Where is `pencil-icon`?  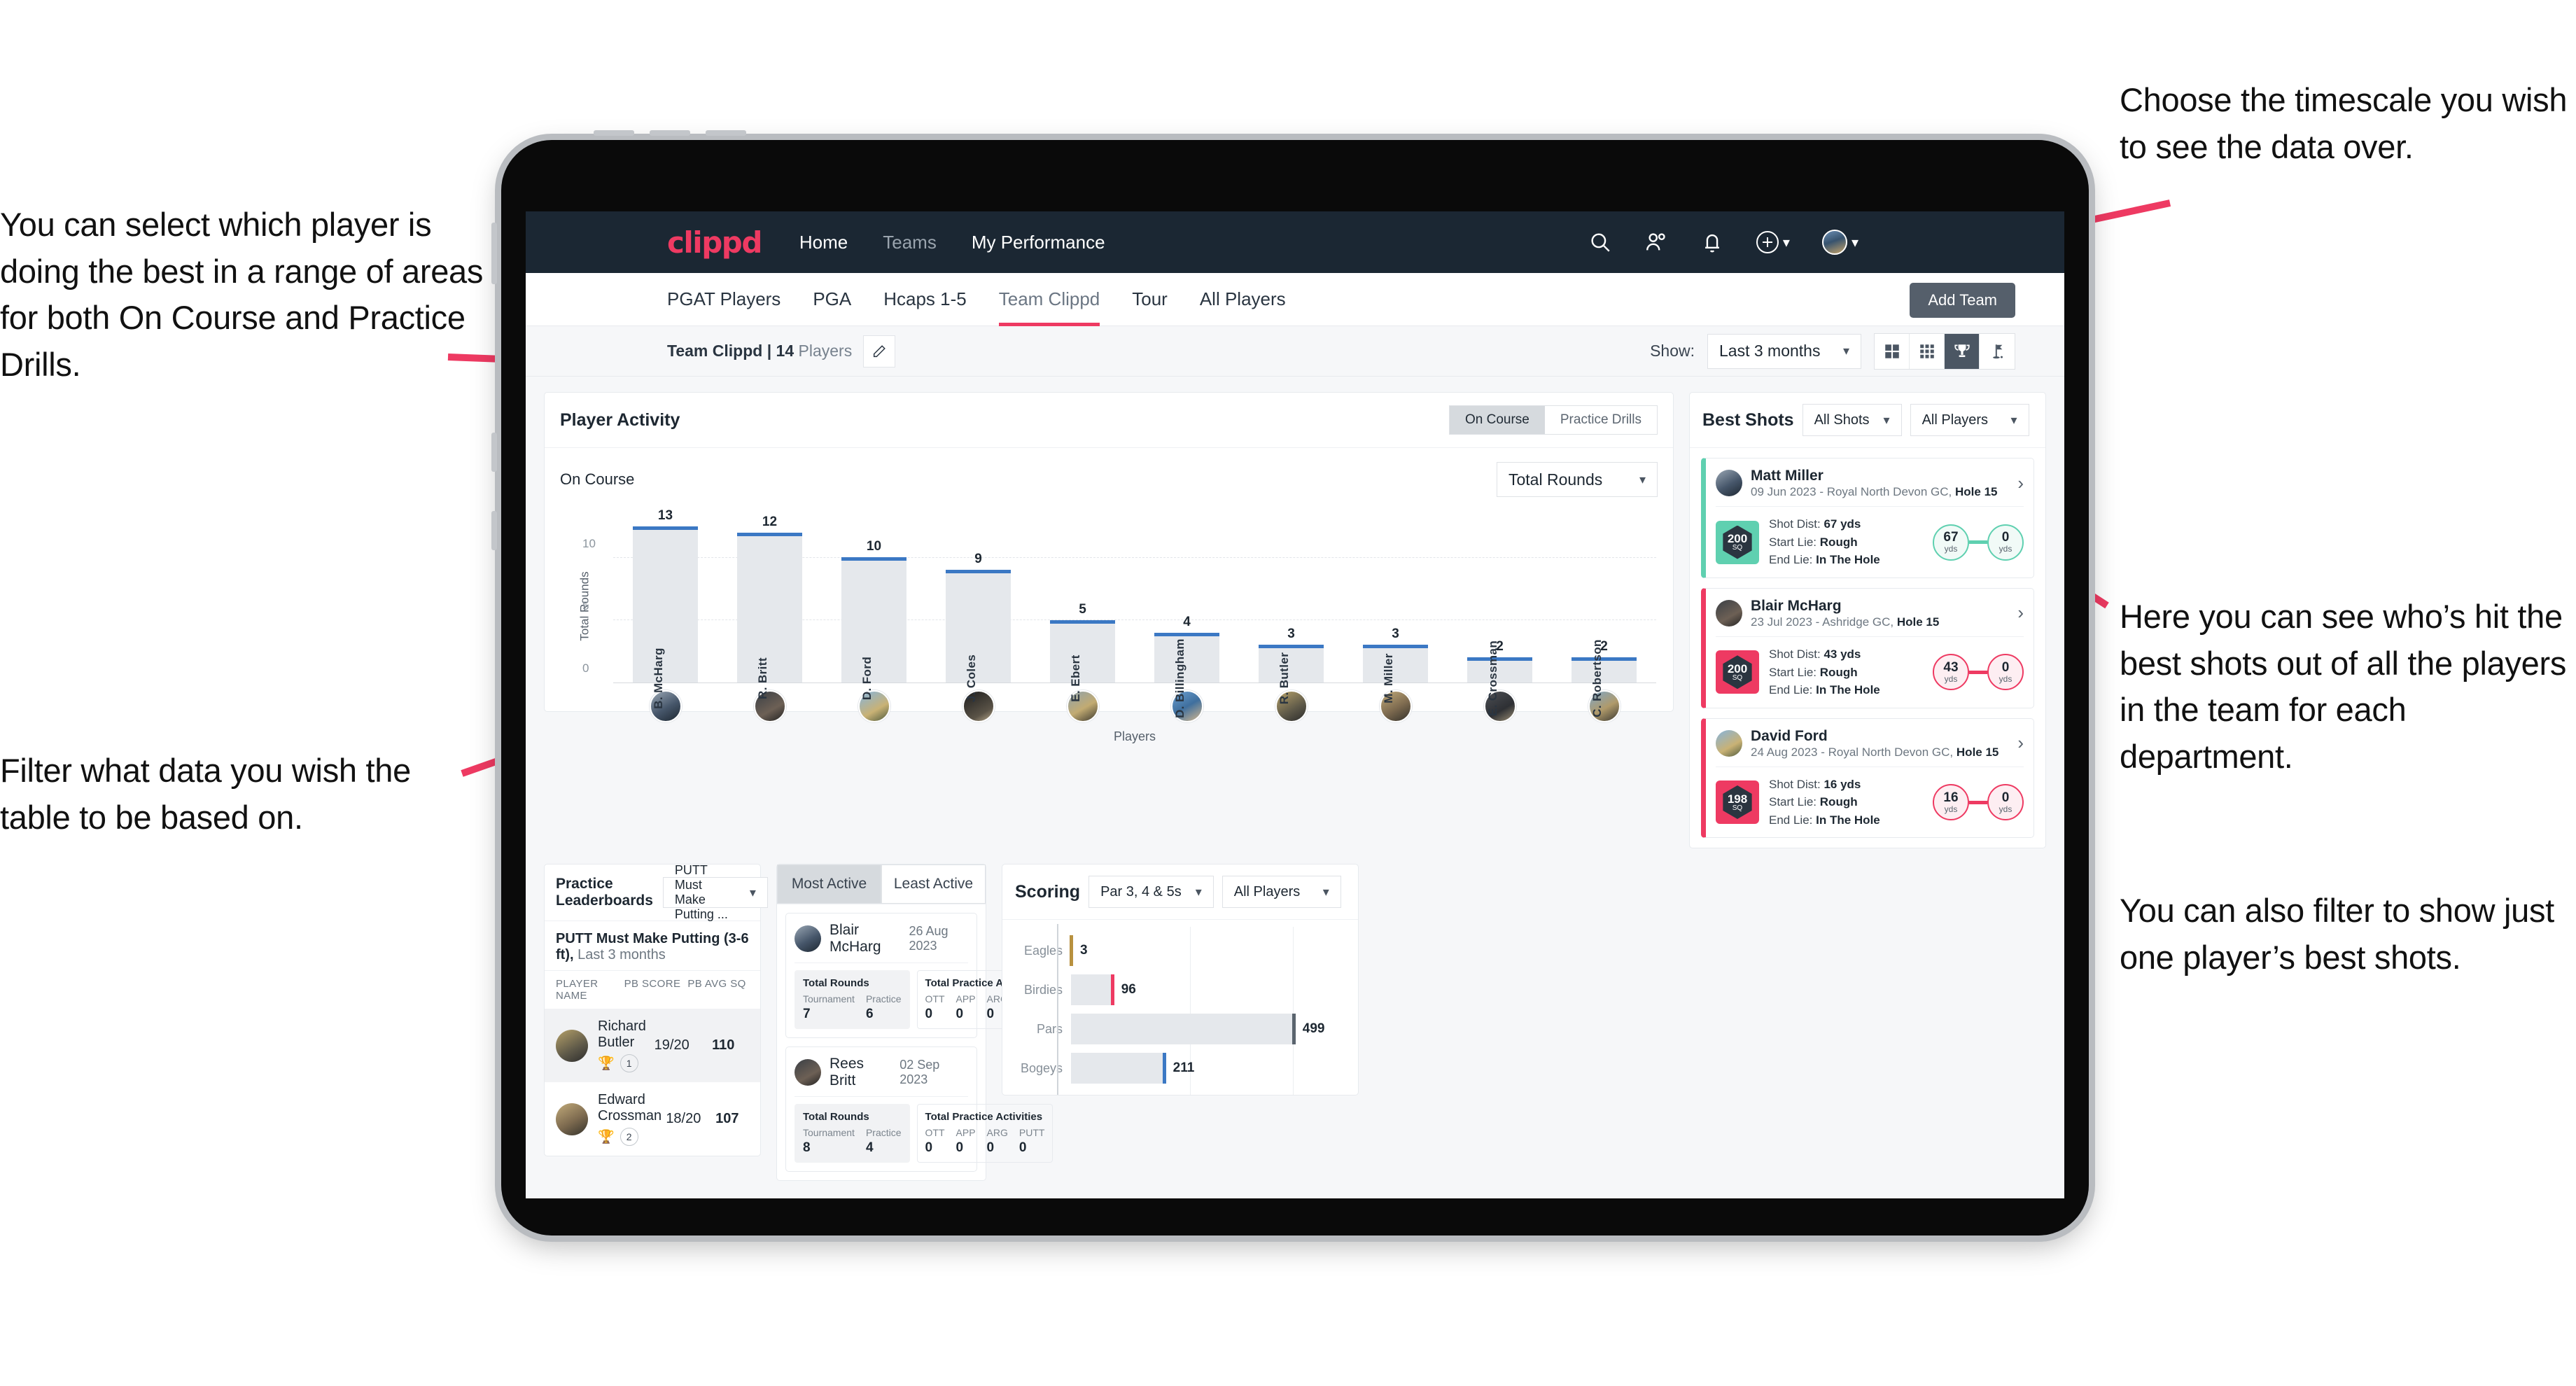 pencil-icon is located at coordinates (879, 351).